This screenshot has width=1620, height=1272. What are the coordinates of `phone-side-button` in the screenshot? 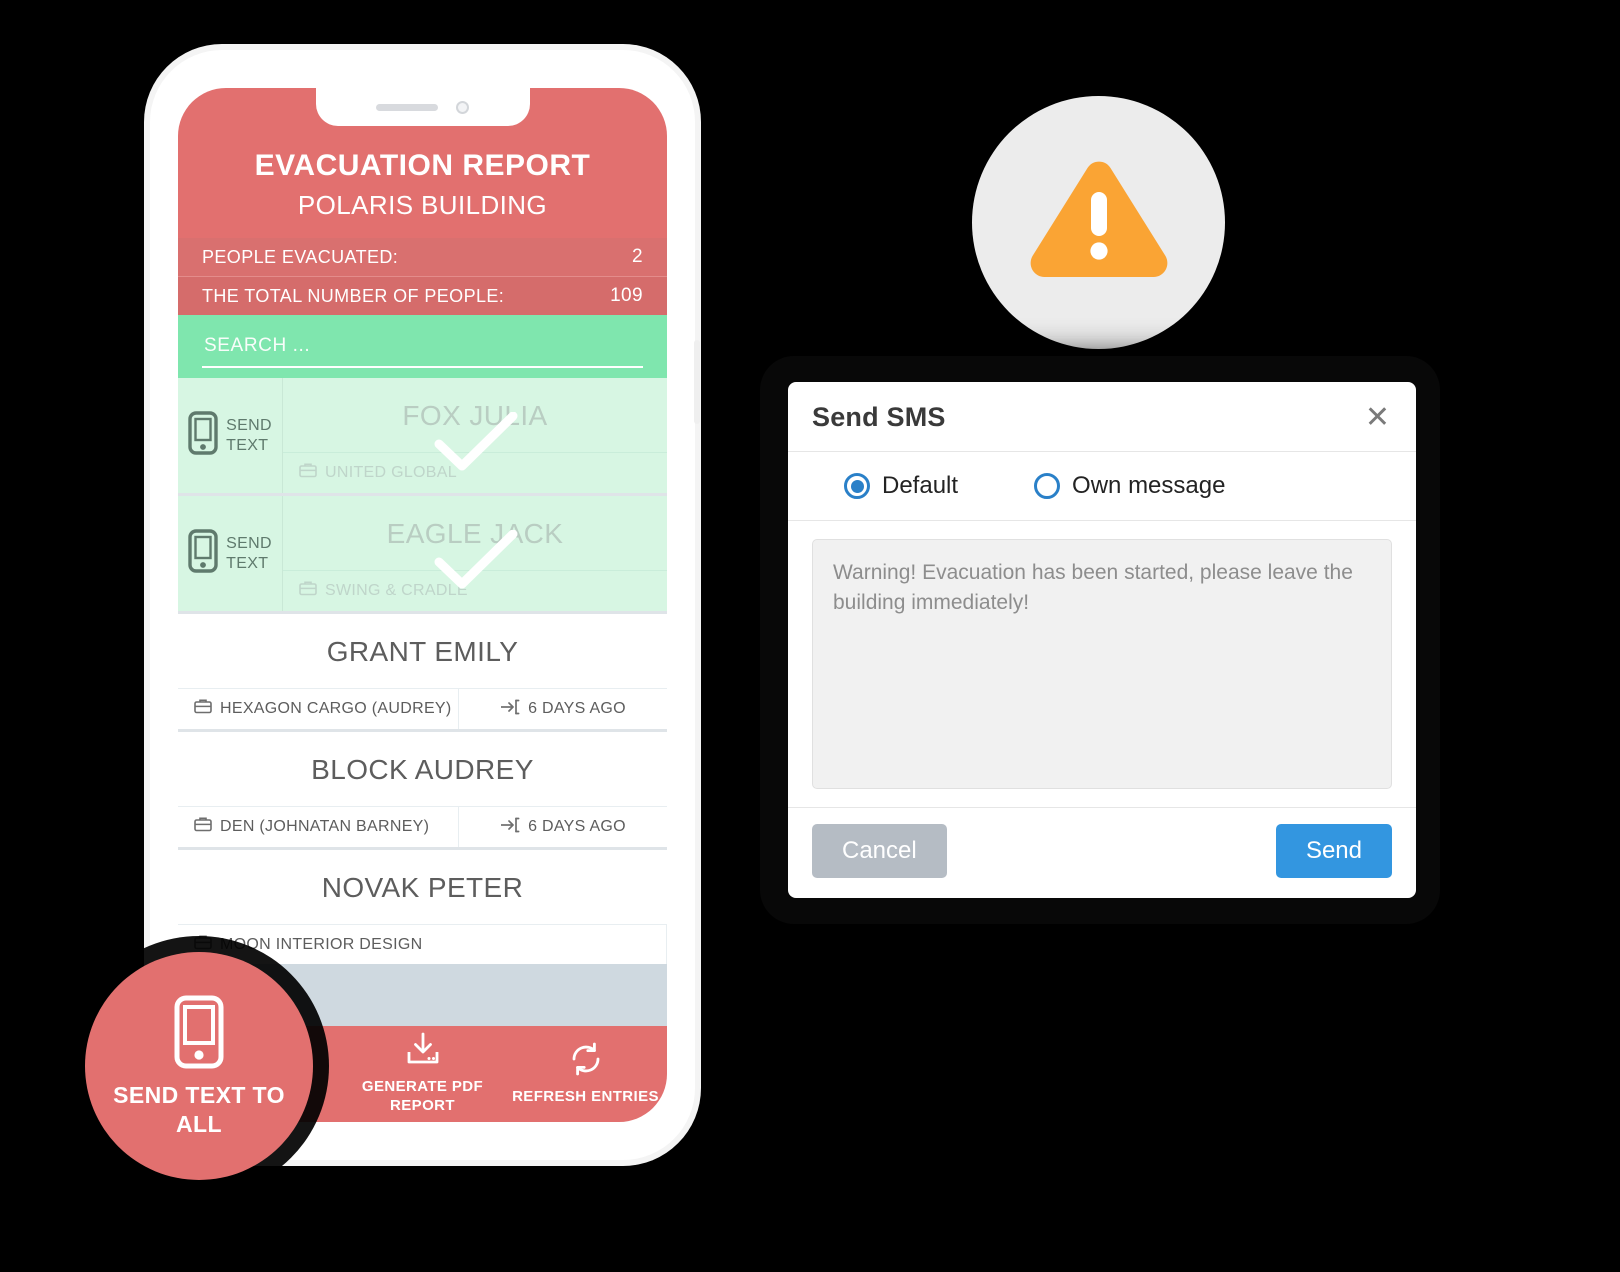 It's located at (697, 382).